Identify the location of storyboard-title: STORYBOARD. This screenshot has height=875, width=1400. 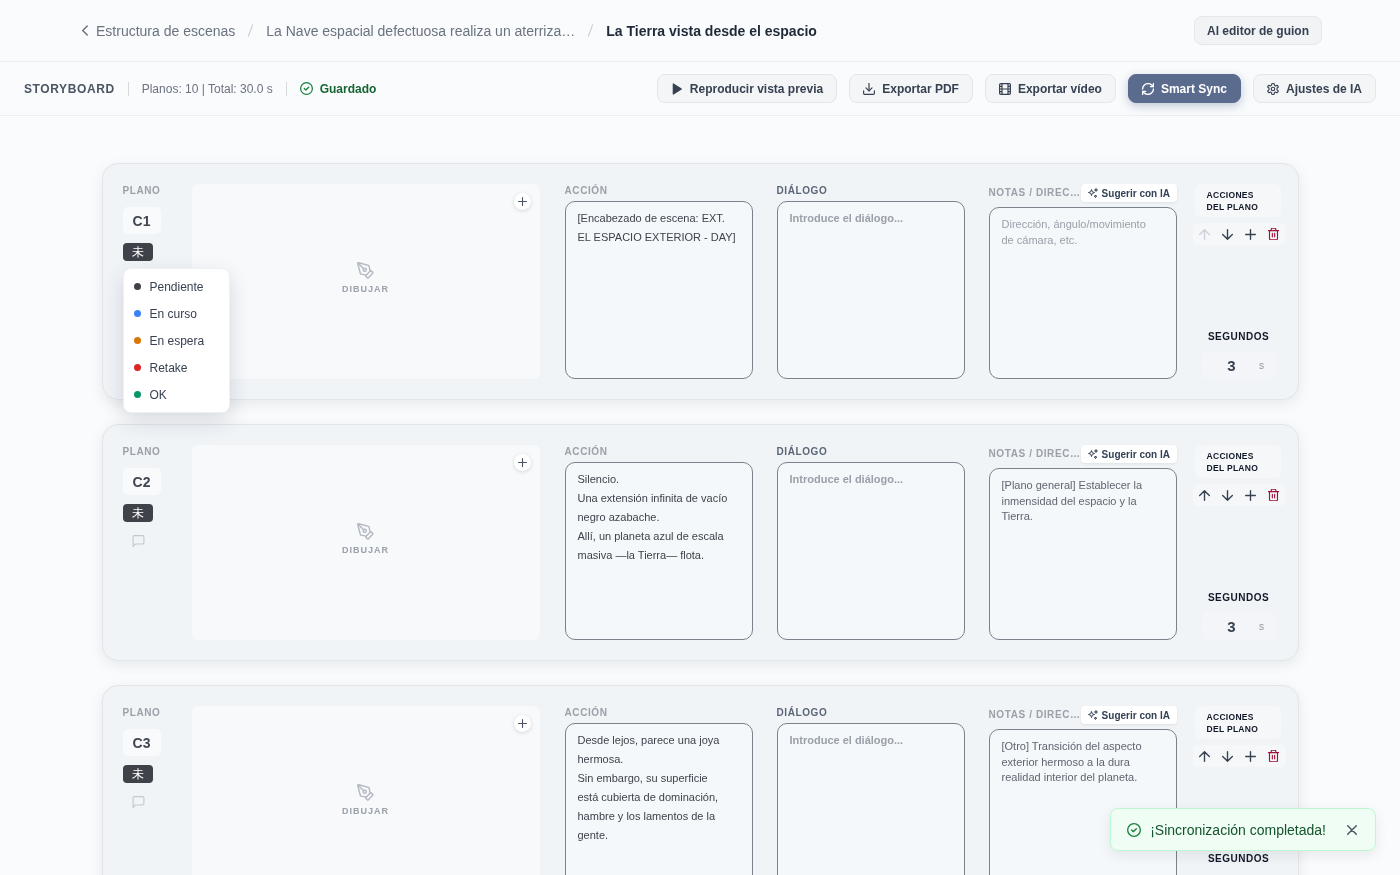
(69, 88).